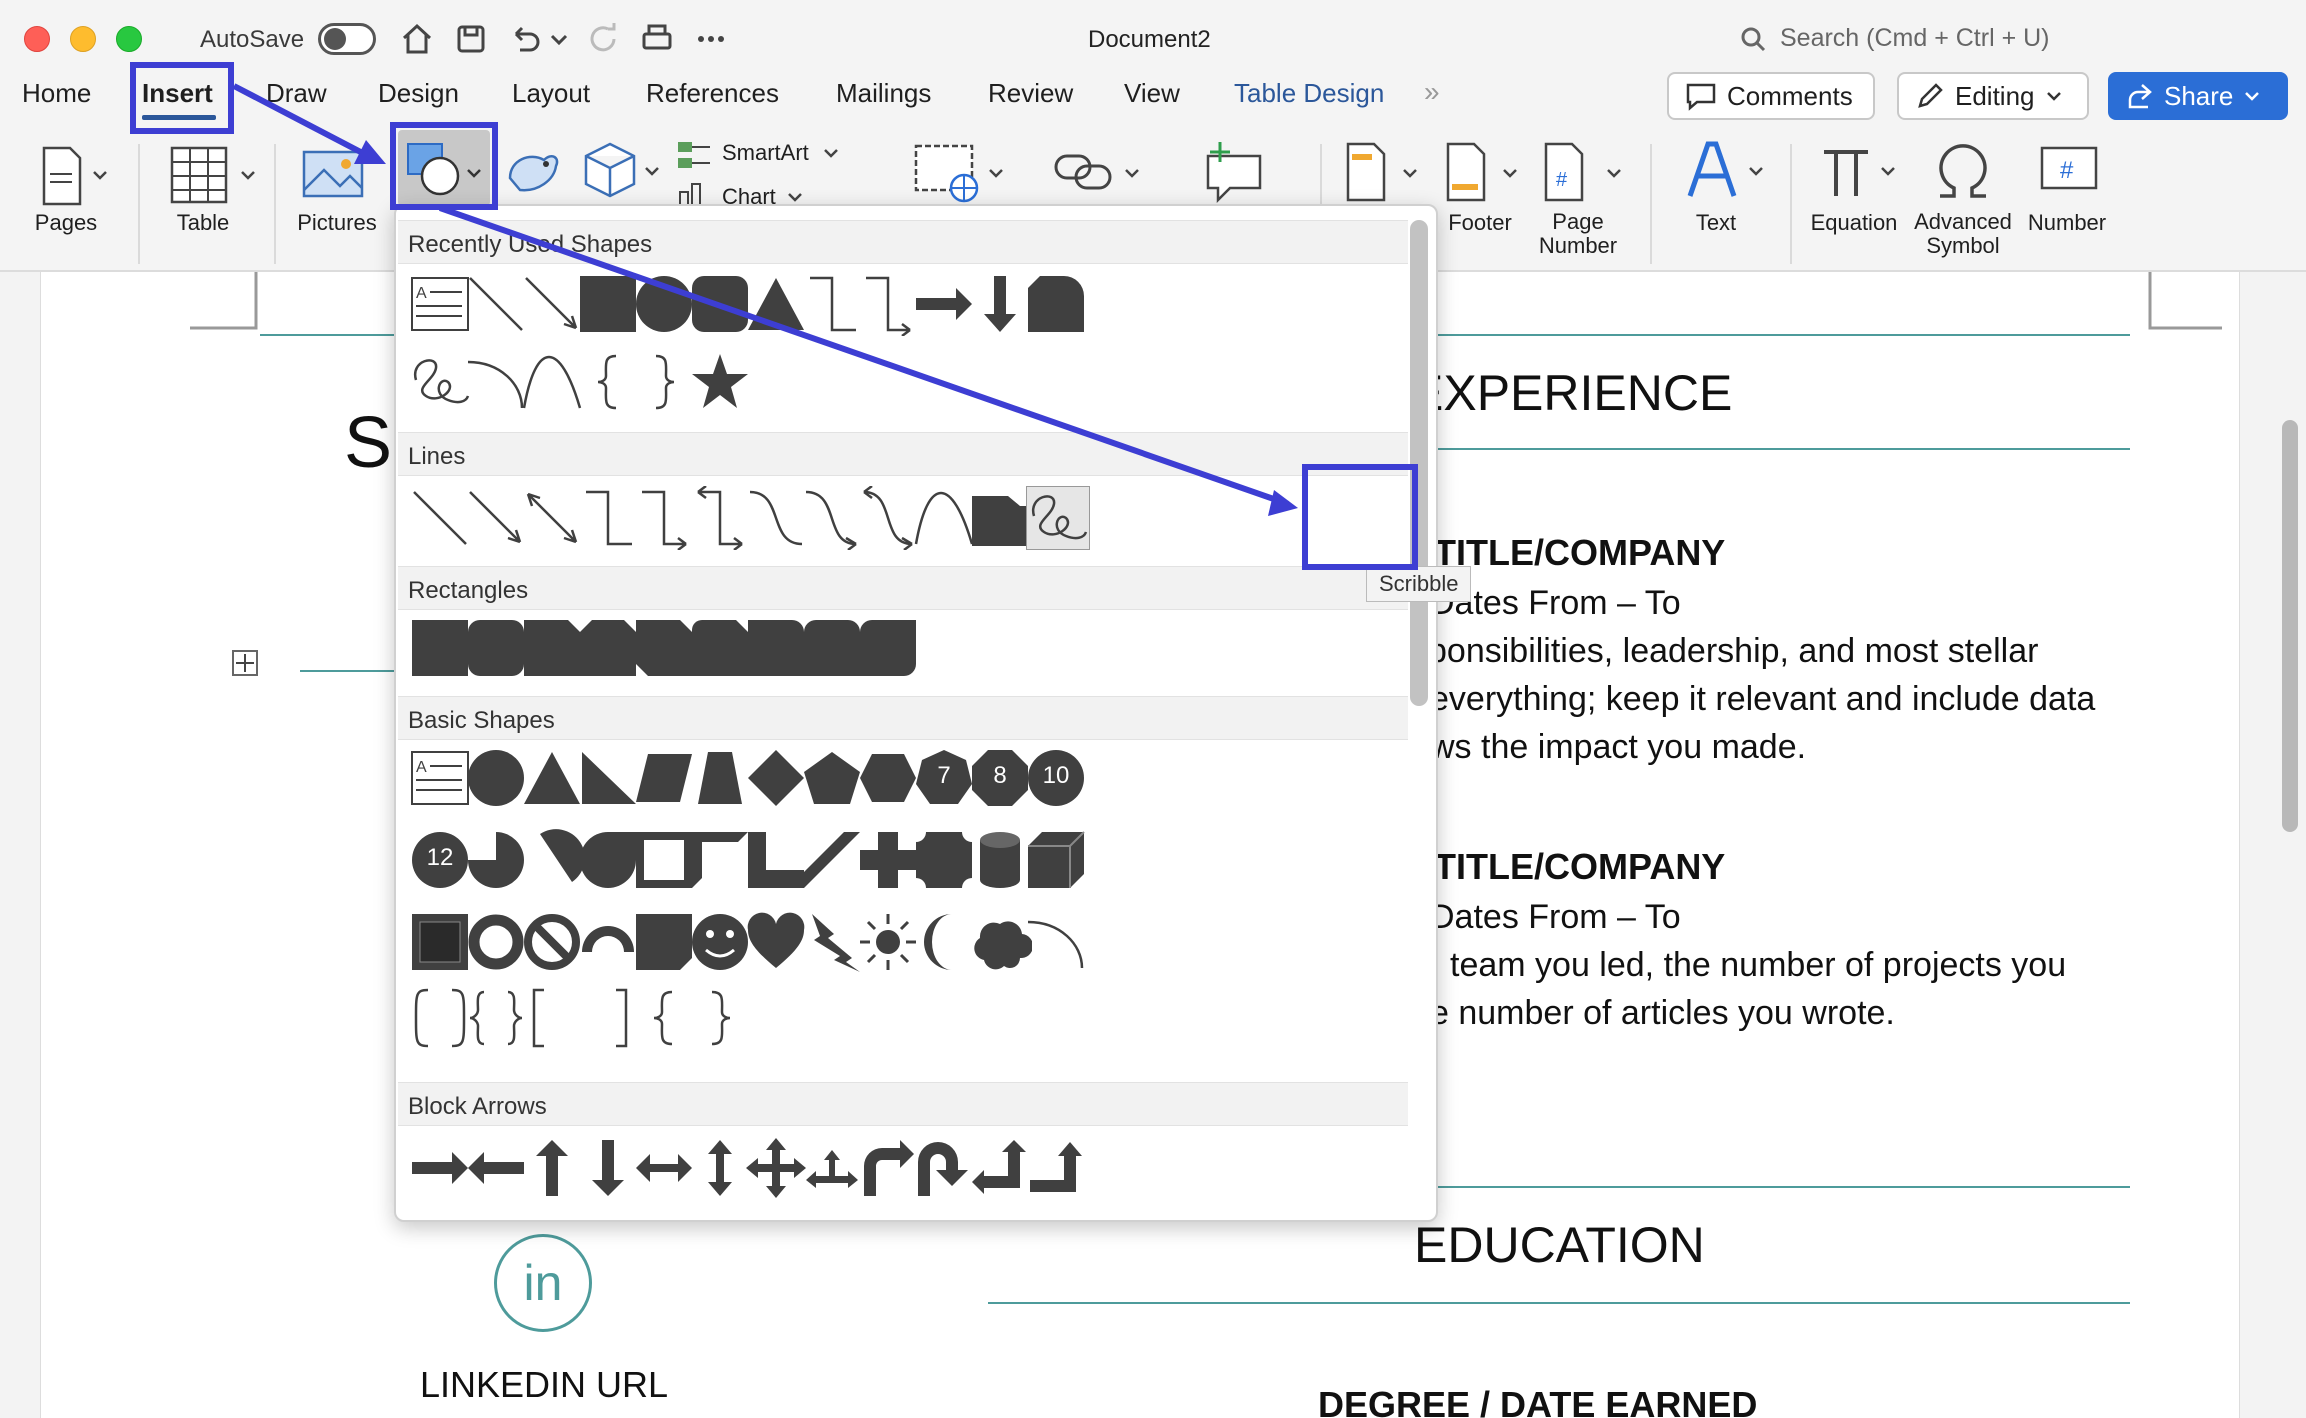 This screenshot has width=2306, height=1418. I want to click on dodecagon-shape: 12, so click(440, 860).